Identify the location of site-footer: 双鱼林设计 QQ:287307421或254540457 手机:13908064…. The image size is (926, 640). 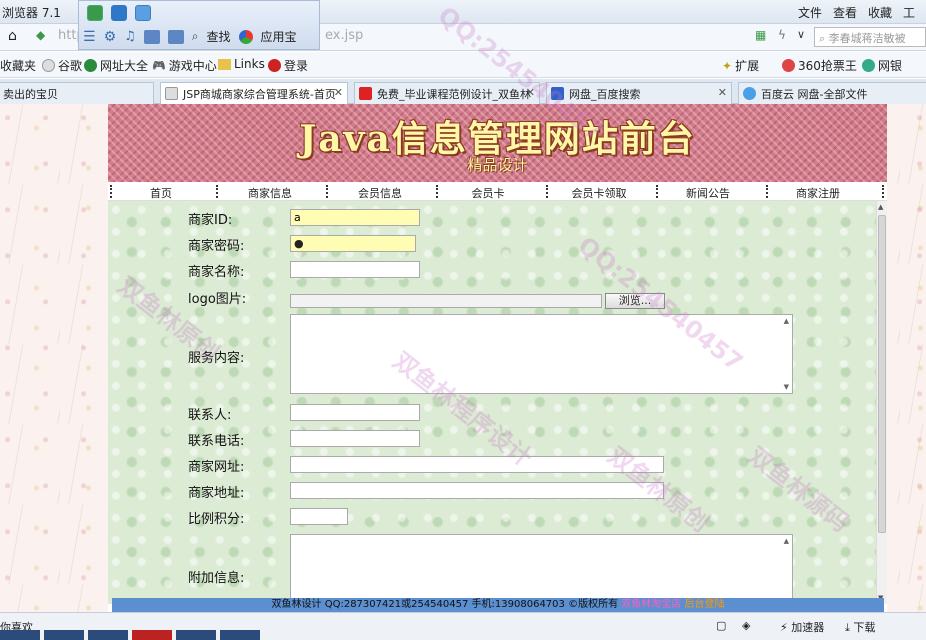
(498, 605).